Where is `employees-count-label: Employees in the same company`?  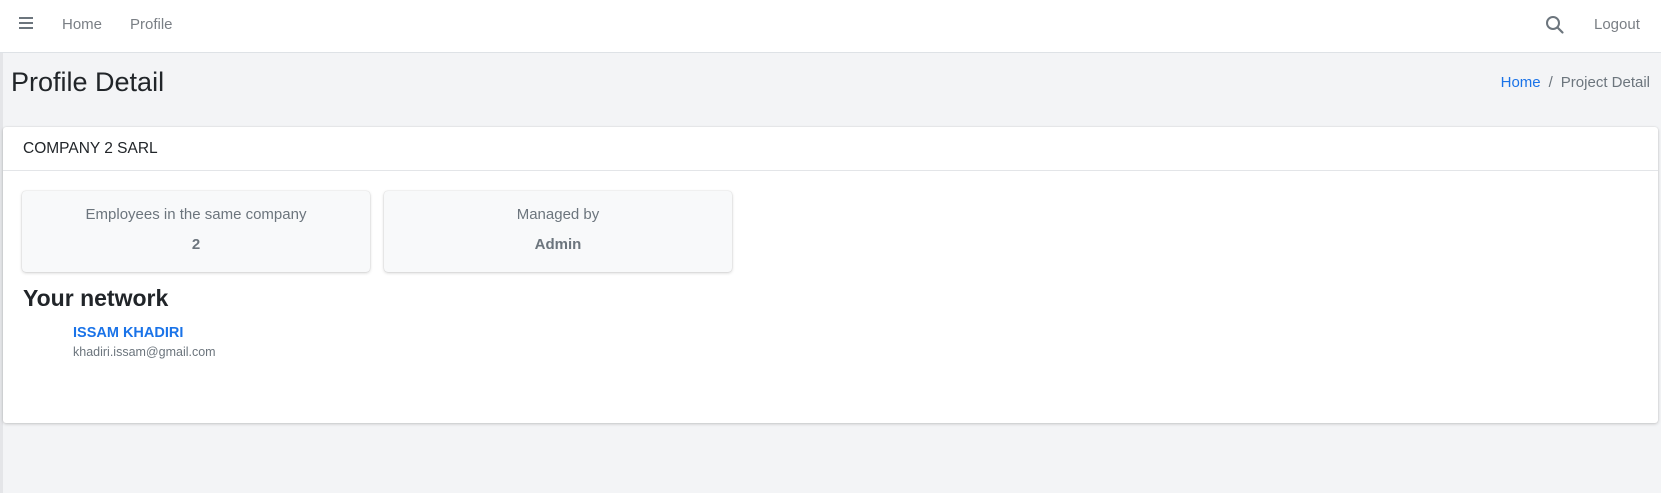
employees-count-label: Employees in the same company is located at coordinates (196, 214).